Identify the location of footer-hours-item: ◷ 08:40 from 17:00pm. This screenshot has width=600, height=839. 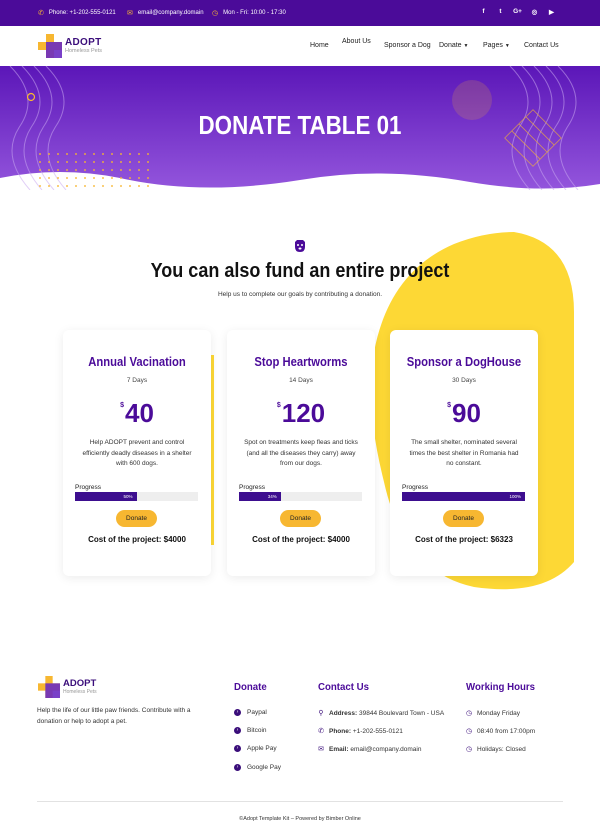
(500, 731).